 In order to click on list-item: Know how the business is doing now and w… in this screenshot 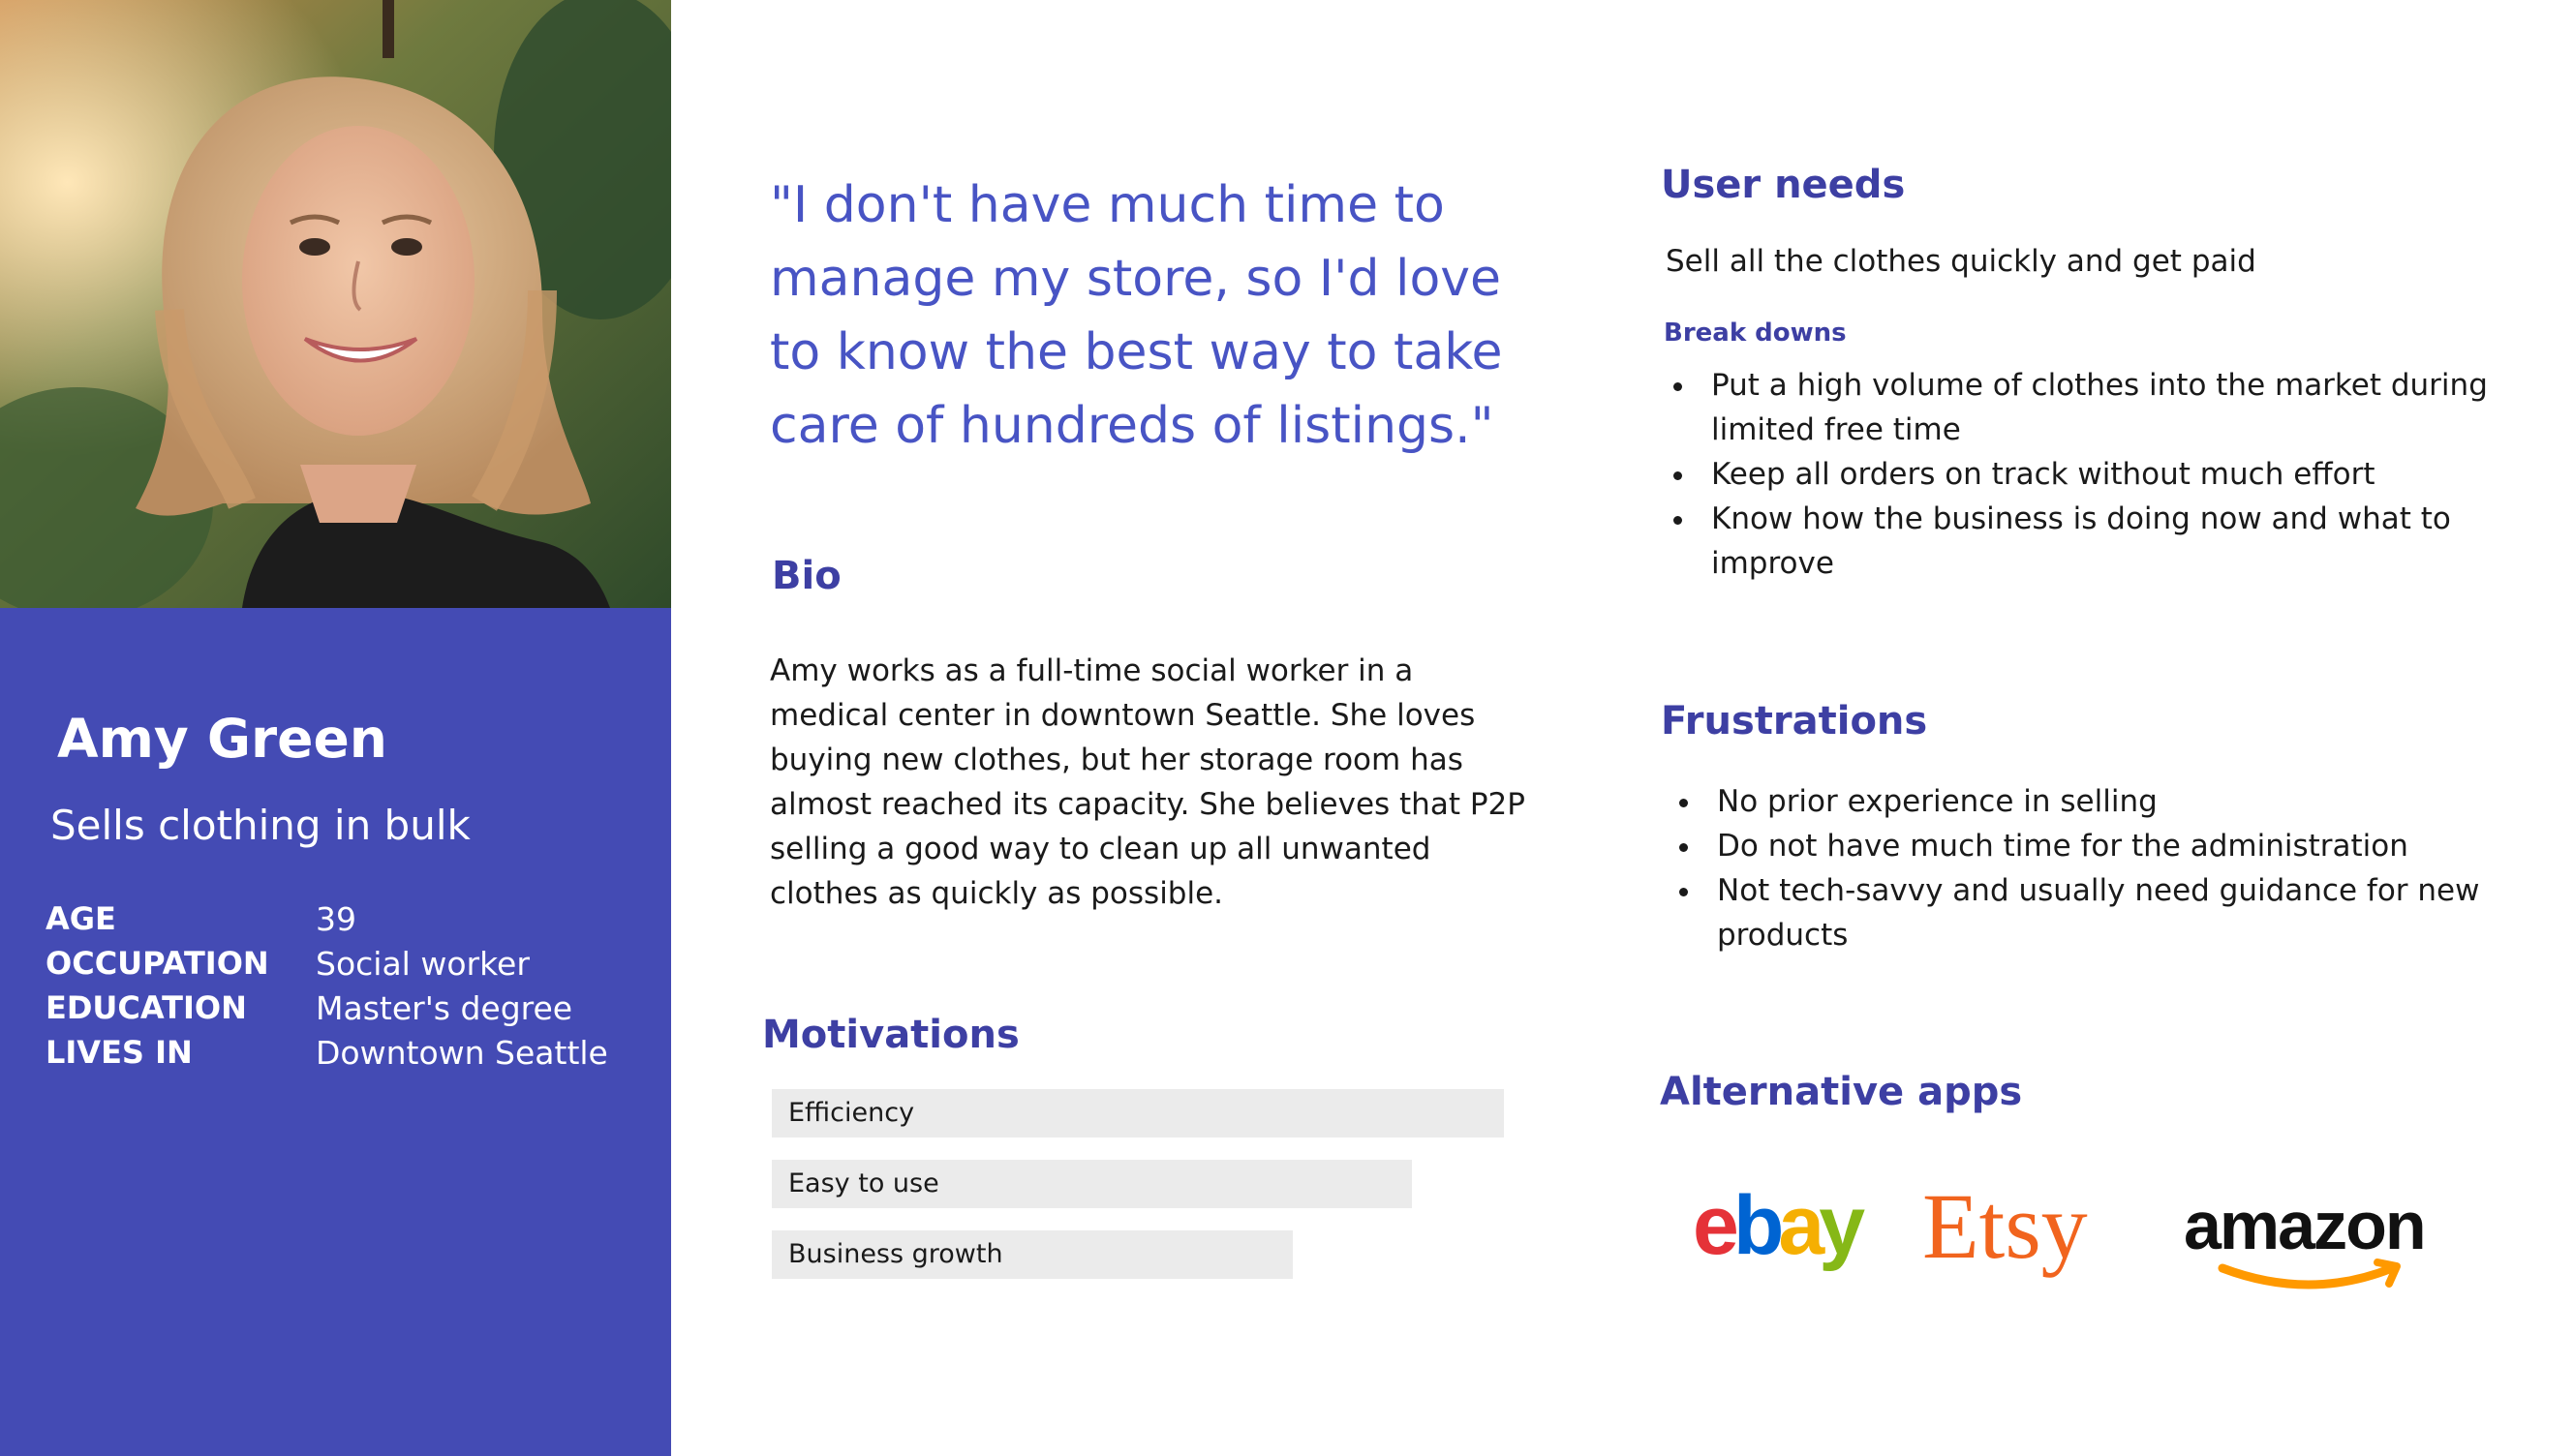, I will do `click(2095, 542)`.